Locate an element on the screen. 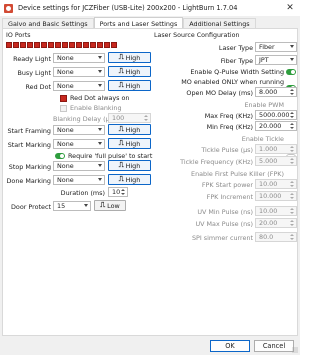 The image size is (320, 355). open-mo-delay-spinbox: 8.000 is located at coordinates (276, 92).